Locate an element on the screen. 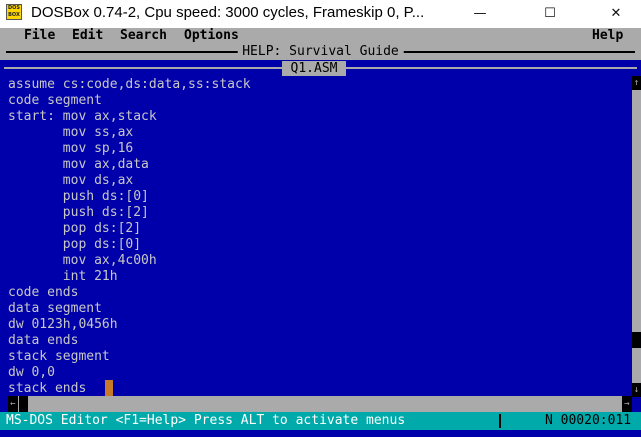 Image resolution: width=641 pixels, height=437 pixels. text-cursor is located at coordinates (109, 388).